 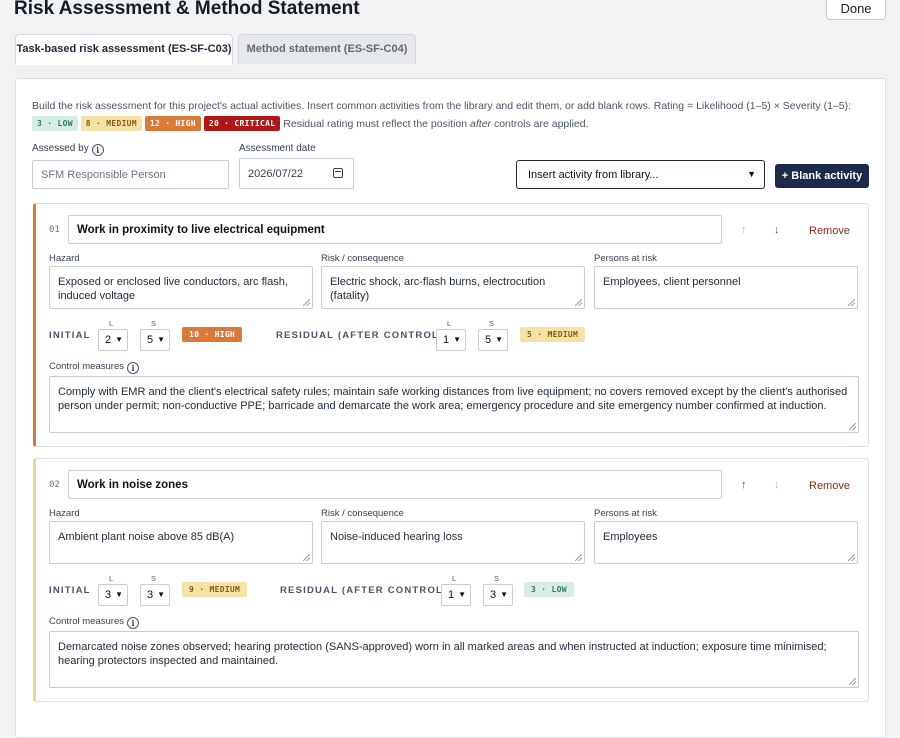 What do you see at coordinates (822, 176) in the screenshot?
I see `blank-activity-button: + Blank activity` at bounding box center [822, 176].